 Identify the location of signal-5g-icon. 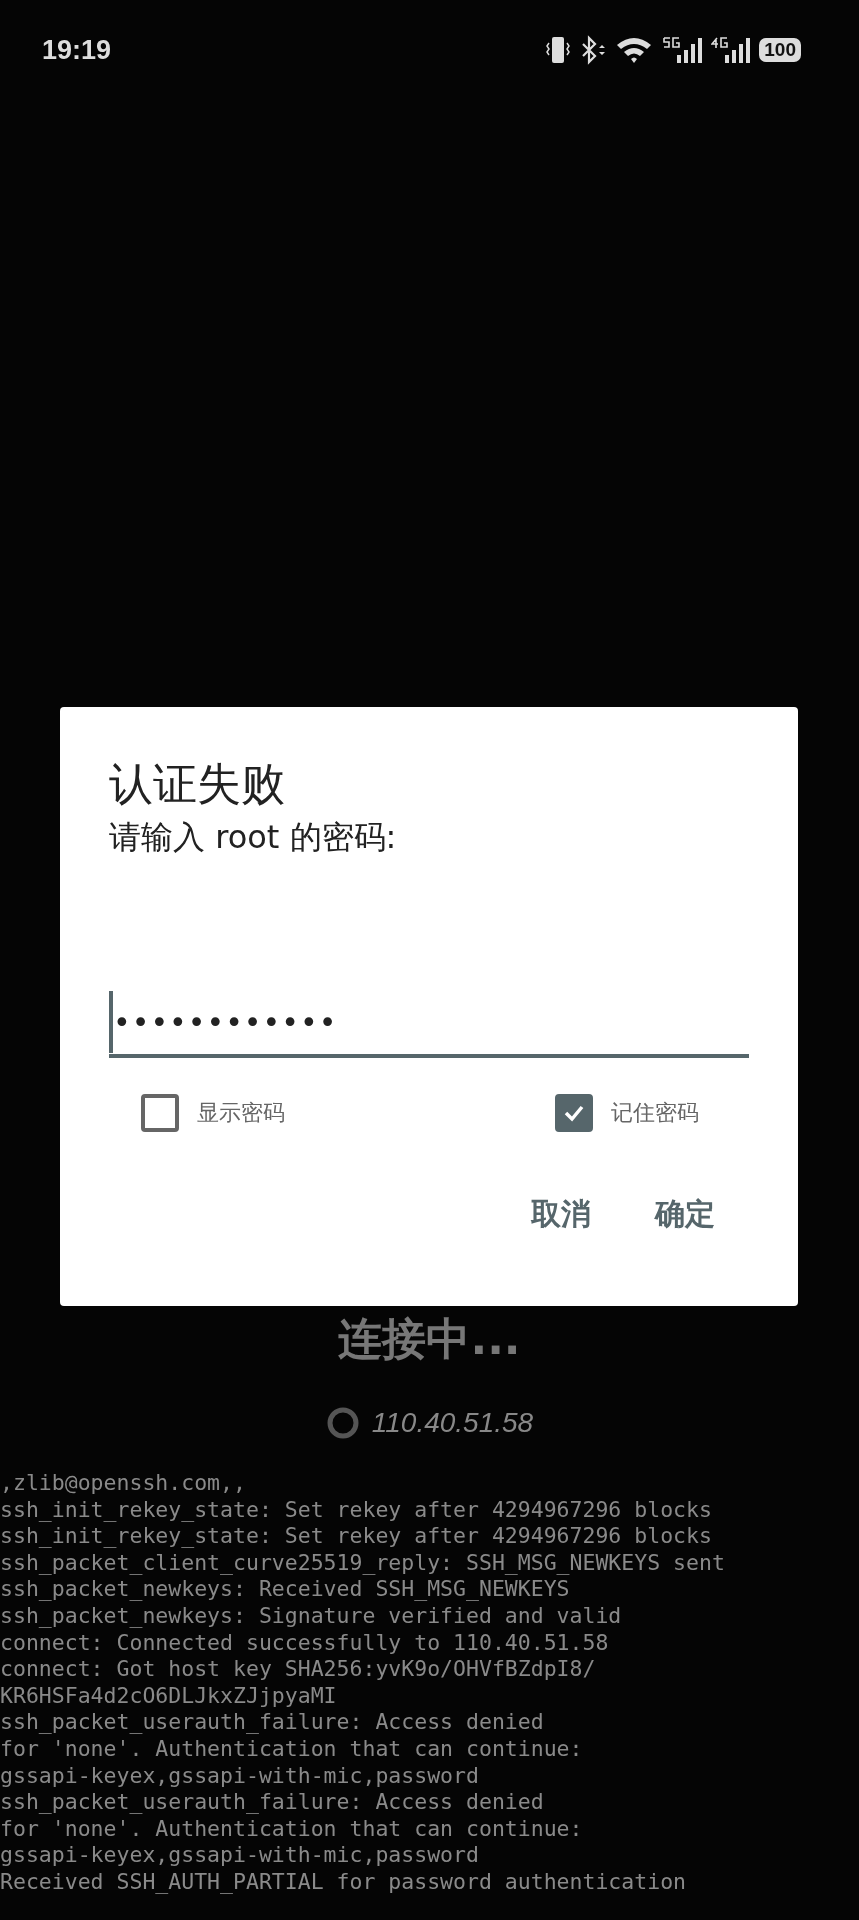
(683, 50).